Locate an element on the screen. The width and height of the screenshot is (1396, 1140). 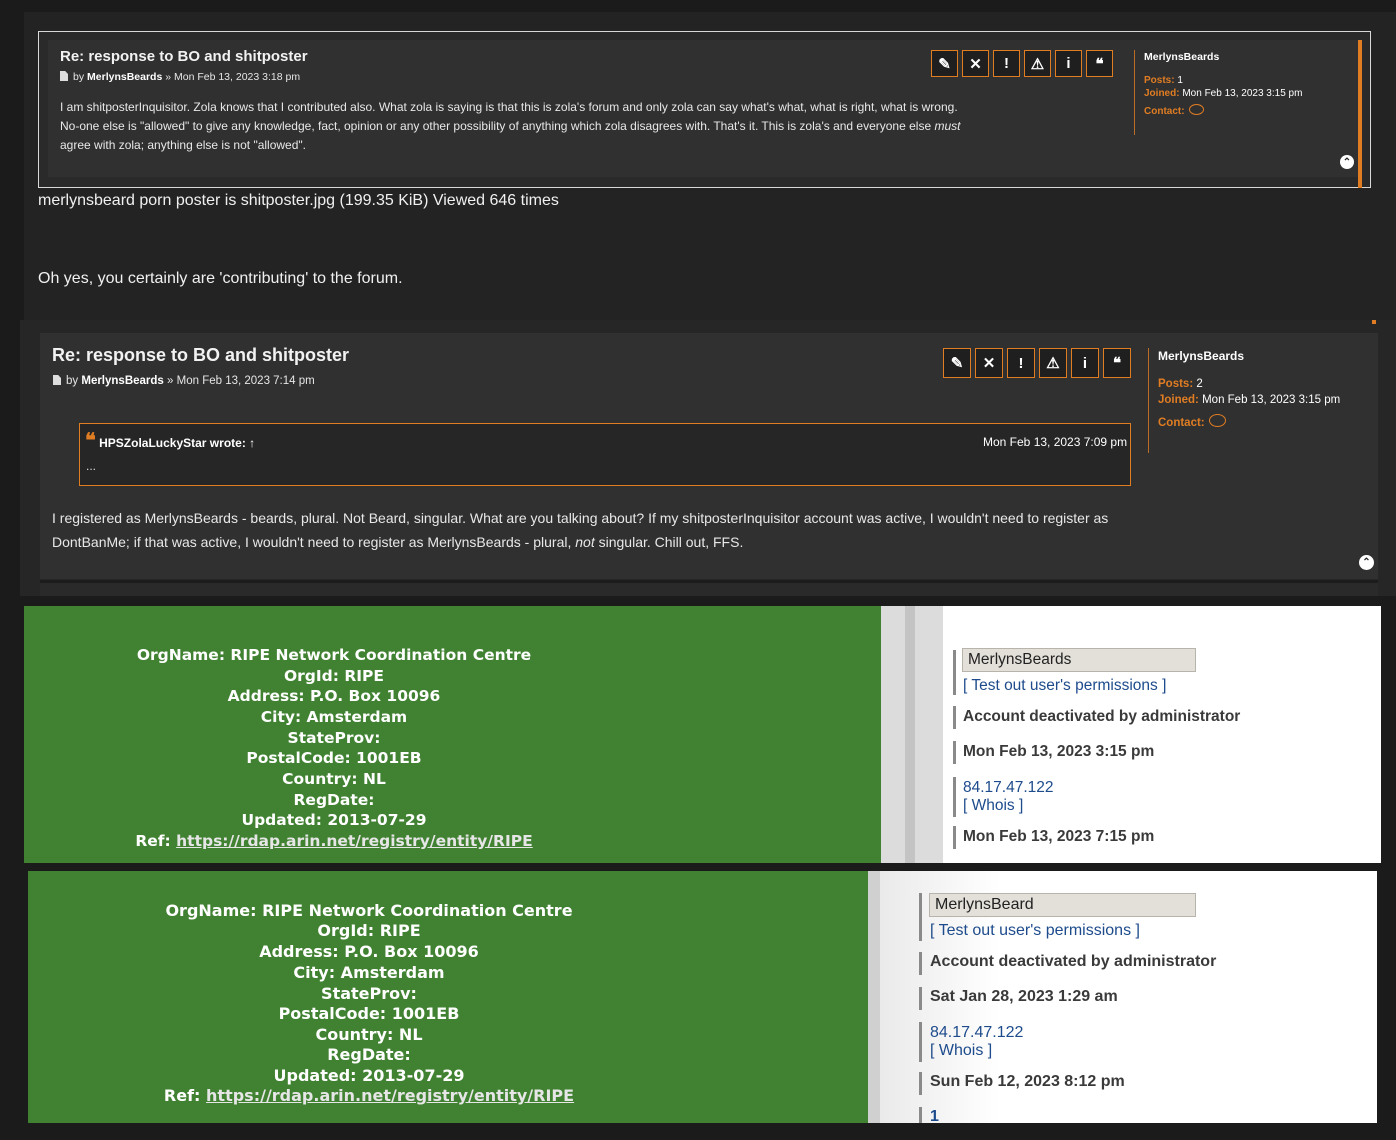
whois1-regdate: RegDate: is located at coordinates (334, 800).